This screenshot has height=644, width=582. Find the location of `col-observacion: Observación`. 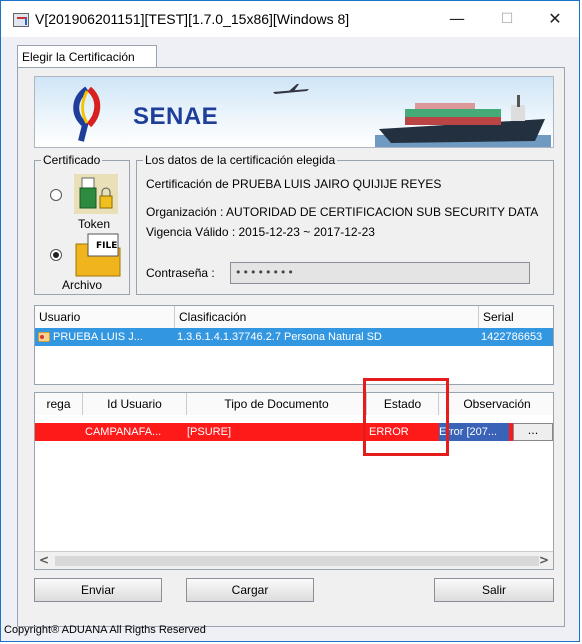

col-observacion: Observación is located at coordinates (496, 404).